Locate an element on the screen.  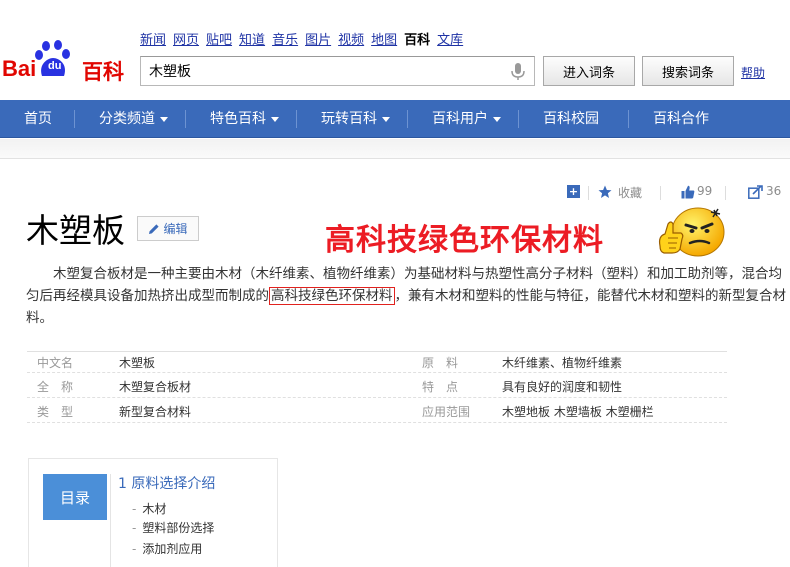
search-input is located at coordinates (321, 71).